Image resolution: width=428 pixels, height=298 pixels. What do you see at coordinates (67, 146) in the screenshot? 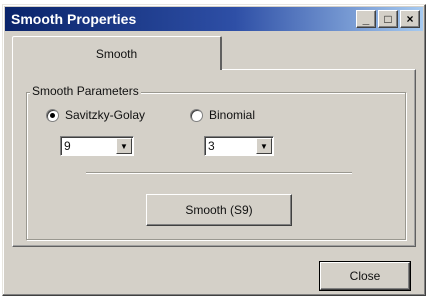
I see `savitzky-golay-window-value: 9` at bounding box center [67, 146].